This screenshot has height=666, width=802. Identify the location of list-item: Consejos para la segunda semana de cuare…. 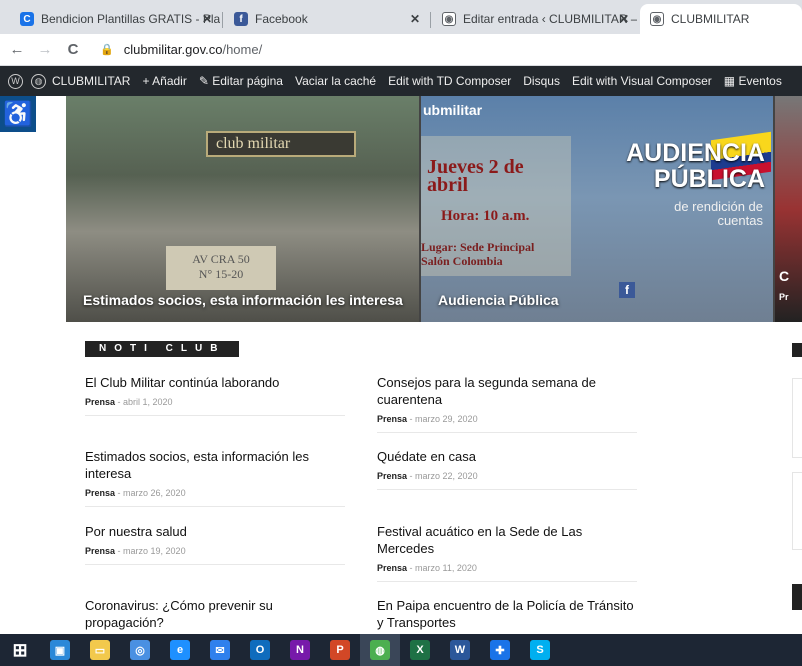
(507, 403).